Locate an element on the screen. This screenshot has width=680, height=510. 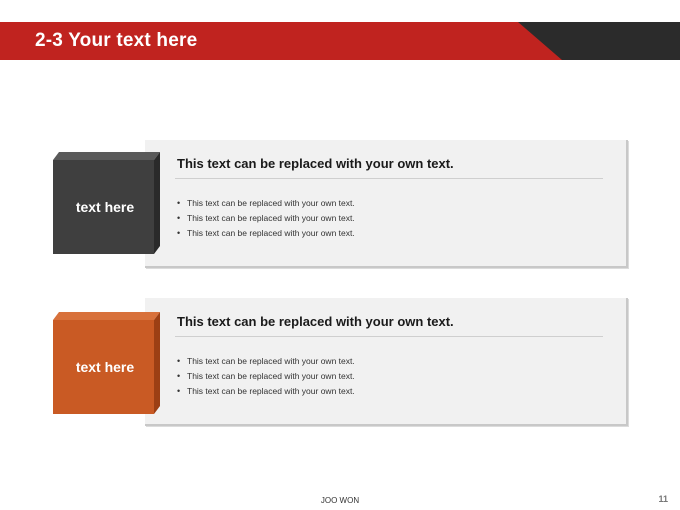
footer-author: JOO WON is located at coordinates (340, 500).